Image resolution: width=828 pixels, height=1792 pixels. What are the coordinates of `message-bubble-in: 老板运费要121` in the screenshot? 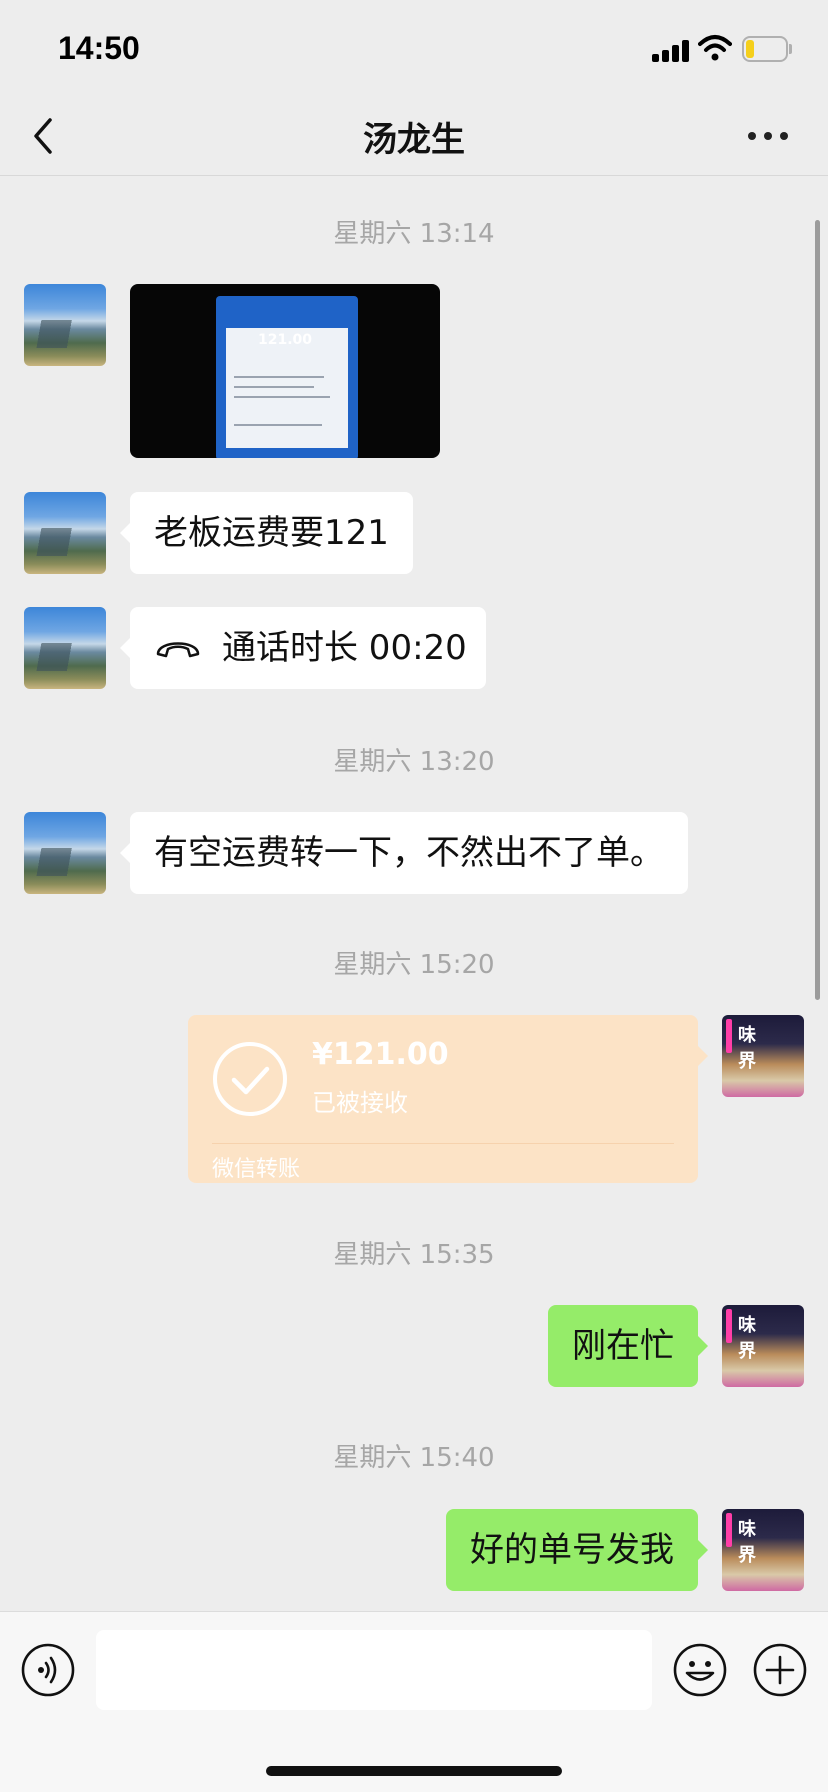 It's located at (266, 533).